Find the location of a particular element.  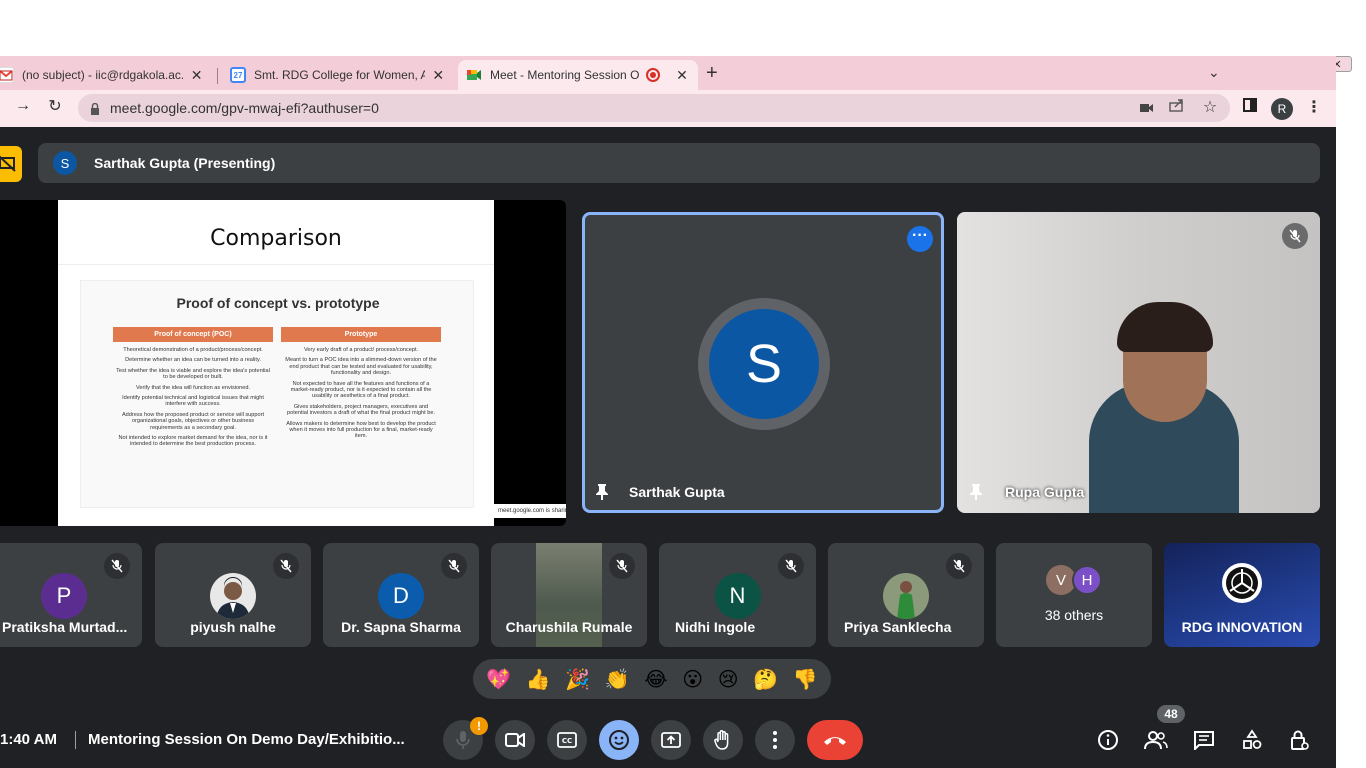

tile-sapna: D Dr. Sapna Sharma is located at coordinates (401, 595).